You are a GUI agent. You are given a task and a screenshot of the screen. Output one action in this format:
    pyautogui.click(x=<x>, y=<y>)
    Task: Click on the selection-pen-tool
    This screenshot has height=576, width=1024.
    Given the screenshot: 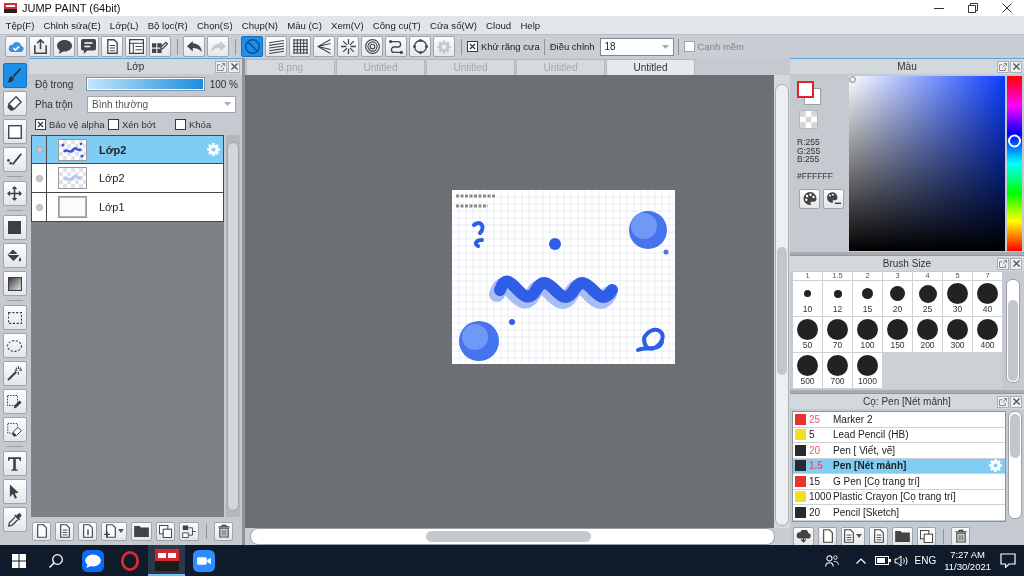 What is the action you would take?
    pyautogui.click(x=14, y=401)
    